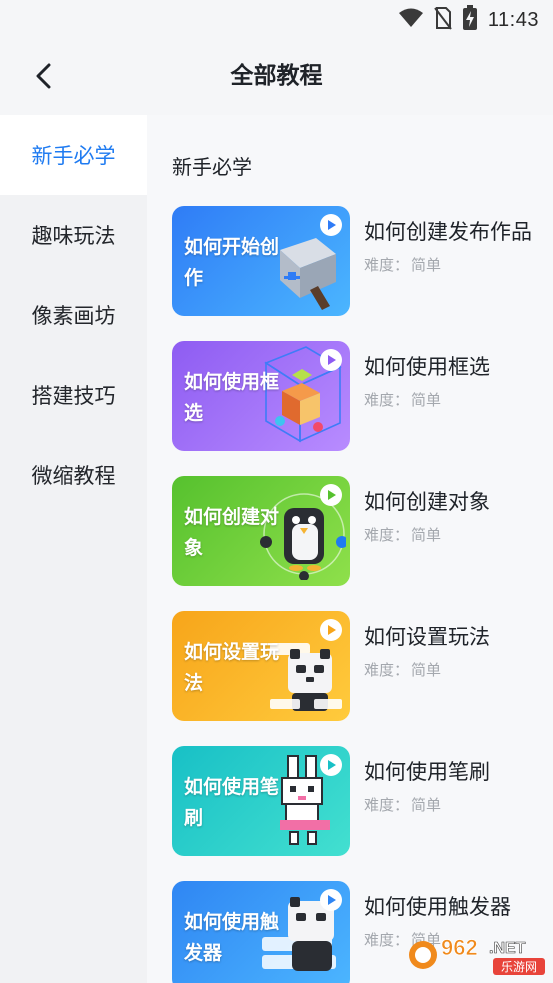  I want to click on sidebar-item-building-tips: 搭建技巧, so click(73, 395).